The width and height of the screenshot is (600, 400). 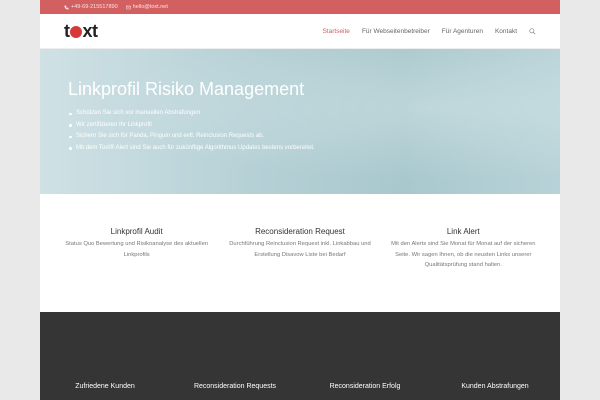 What do you see at coordinates (335, 31) in the screenshot?
I see `nav-item-startseite: Startseite` at bounding box center [335, 31].